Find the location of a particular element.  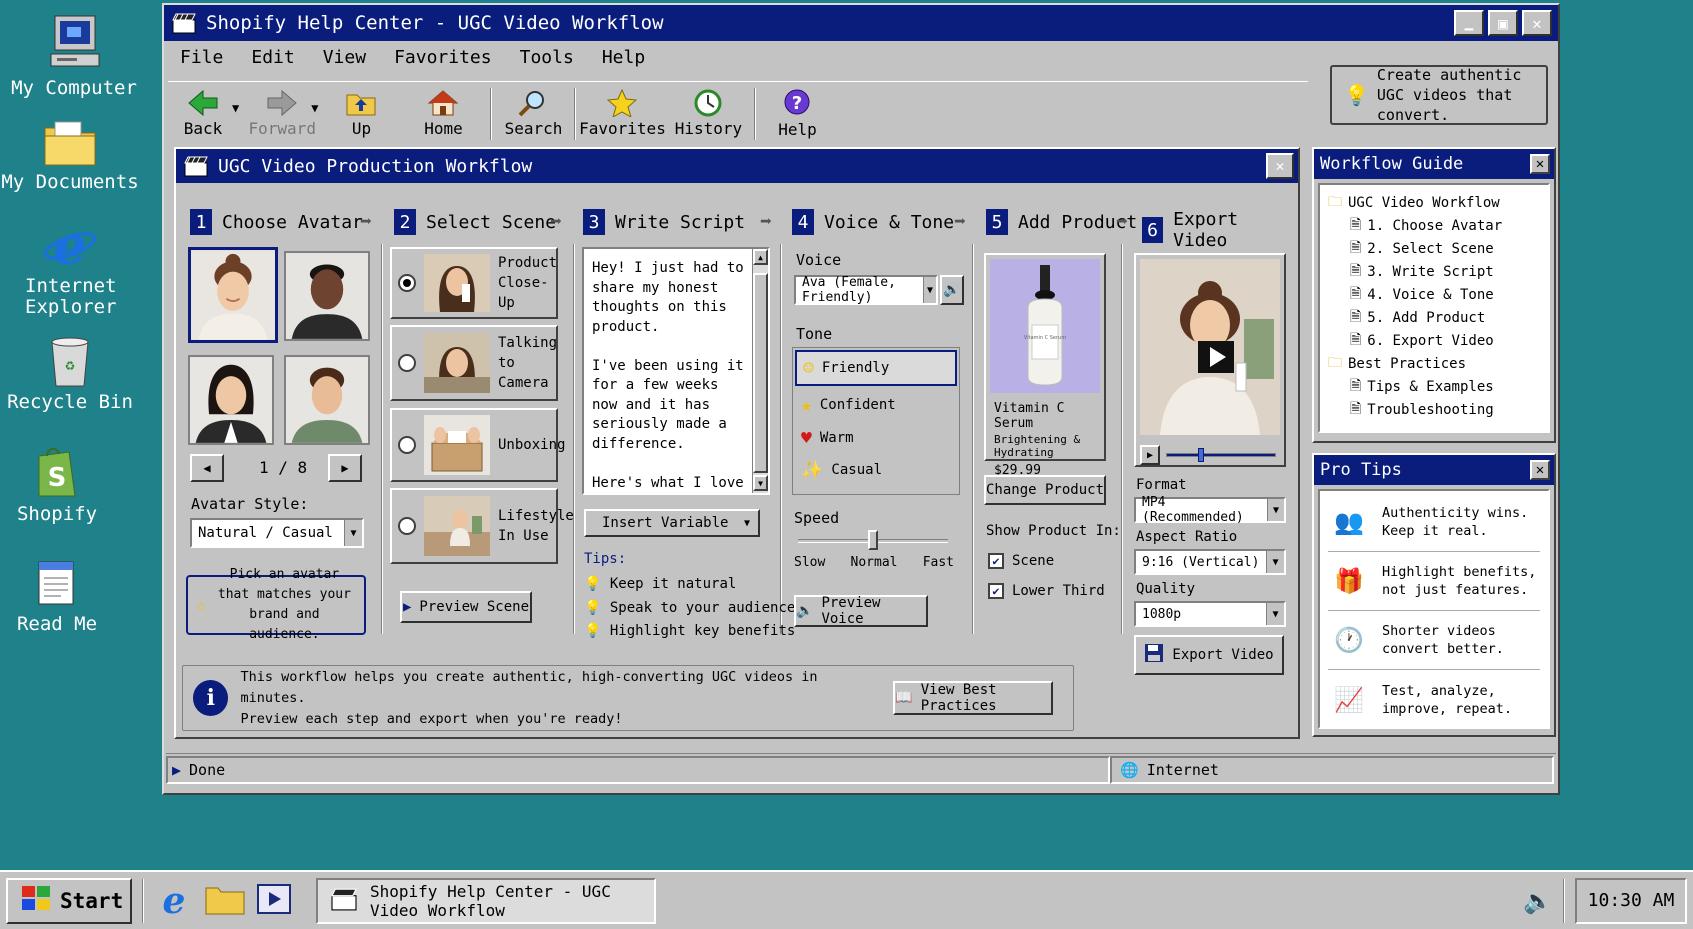

scroll-down-icon: ▼ is located at coordinates (760, 483).